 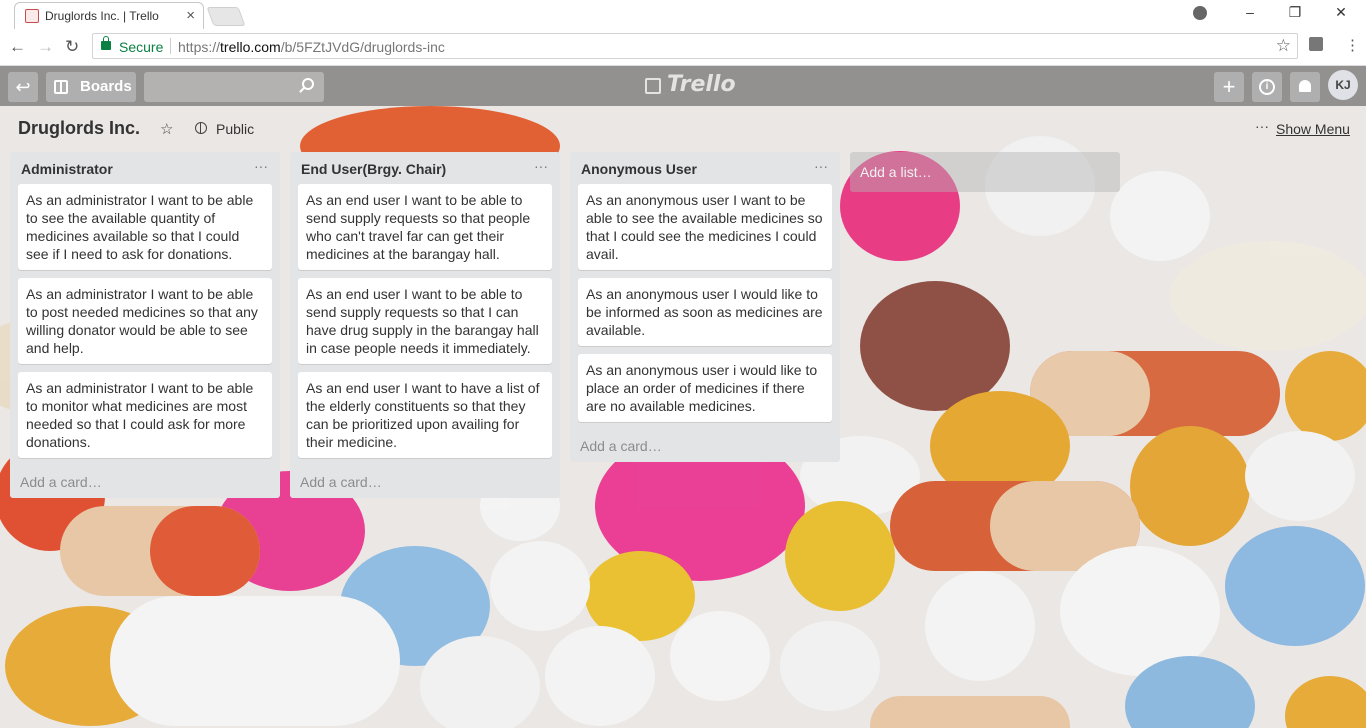 I want to click on bell-icon, so click(x=1305, y=86).